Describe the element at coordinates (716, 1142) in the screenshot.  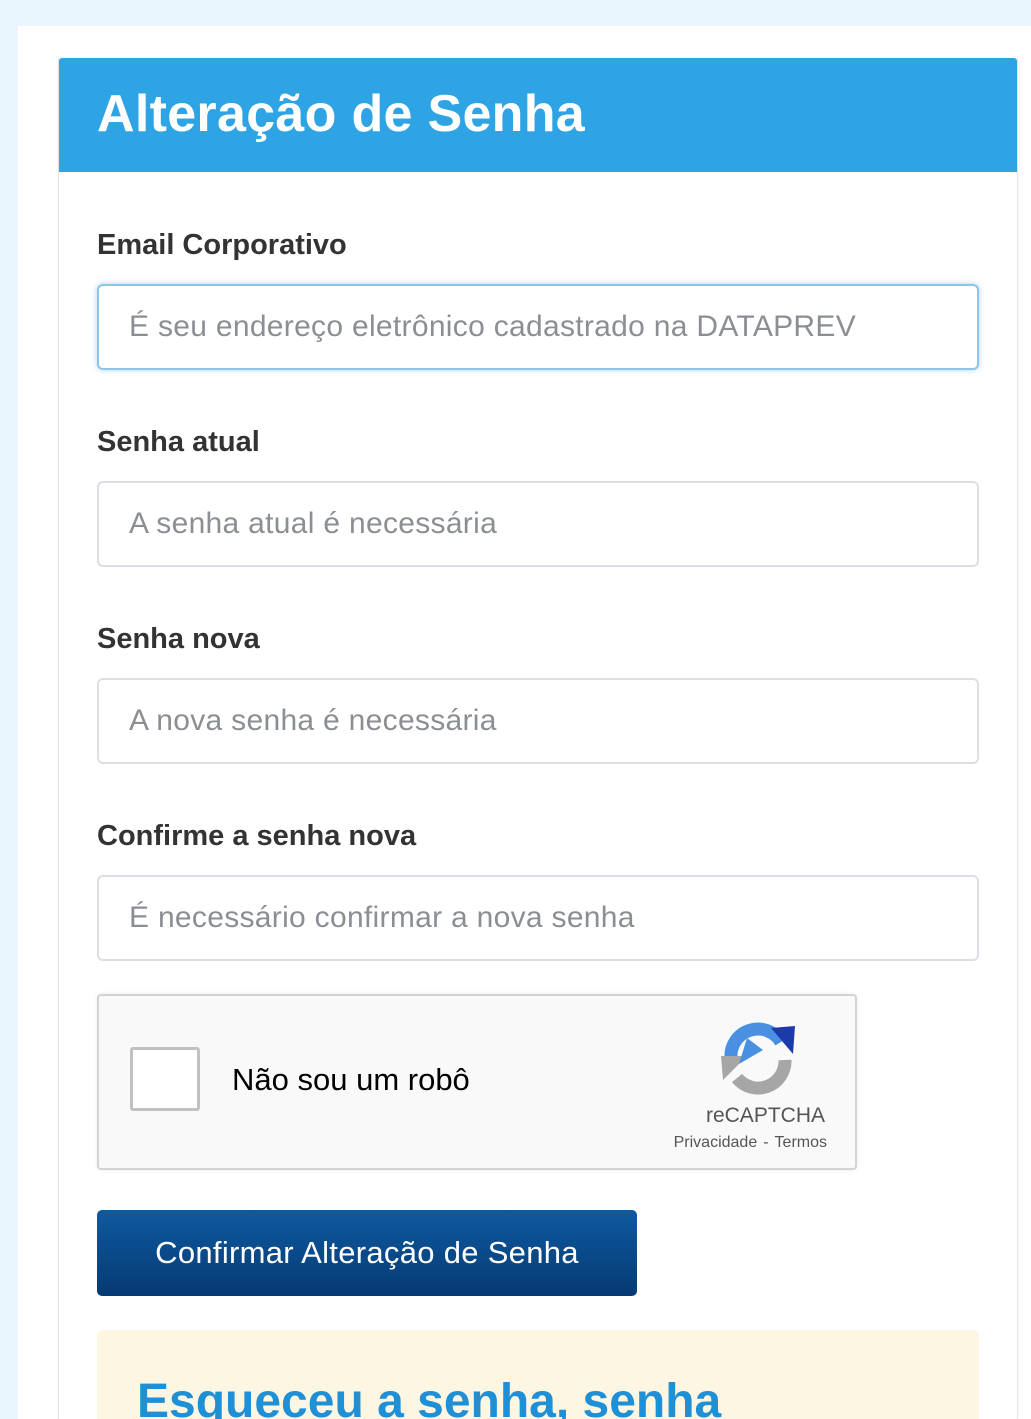
I see `privacy-link: Privacidade` at that location.